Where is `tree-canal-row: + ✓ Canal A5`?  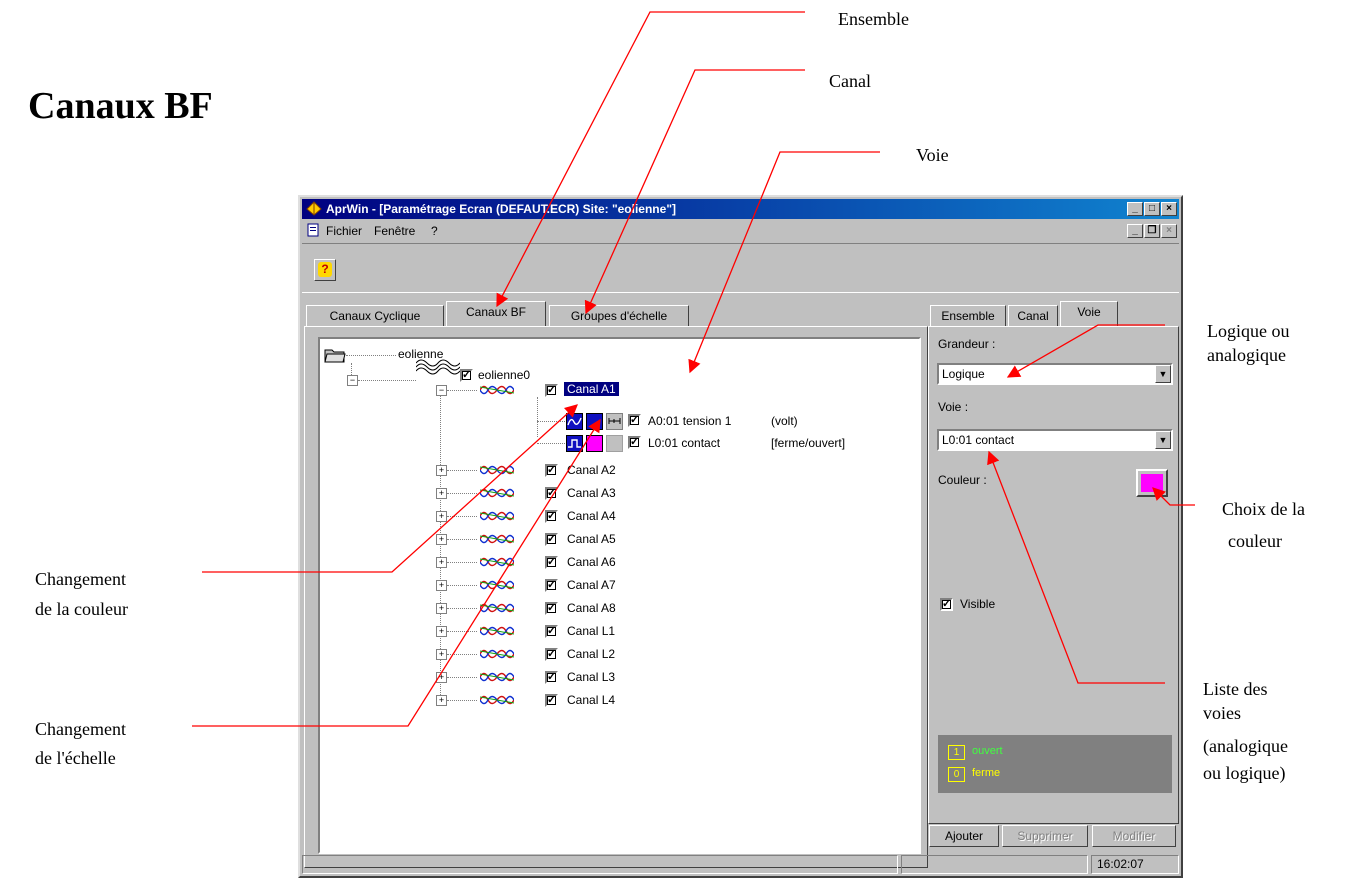 tree-canal-row: + ✓ Canal A5 is located at coordinates (520, 540).